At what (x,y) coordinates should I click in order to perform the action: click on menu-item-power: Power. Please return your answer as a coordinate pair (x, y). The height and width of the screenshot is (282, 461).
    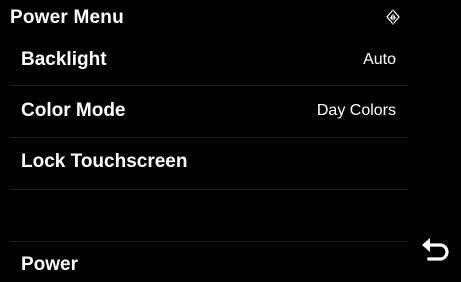
    Looking at the image, I should click on (207, 262).